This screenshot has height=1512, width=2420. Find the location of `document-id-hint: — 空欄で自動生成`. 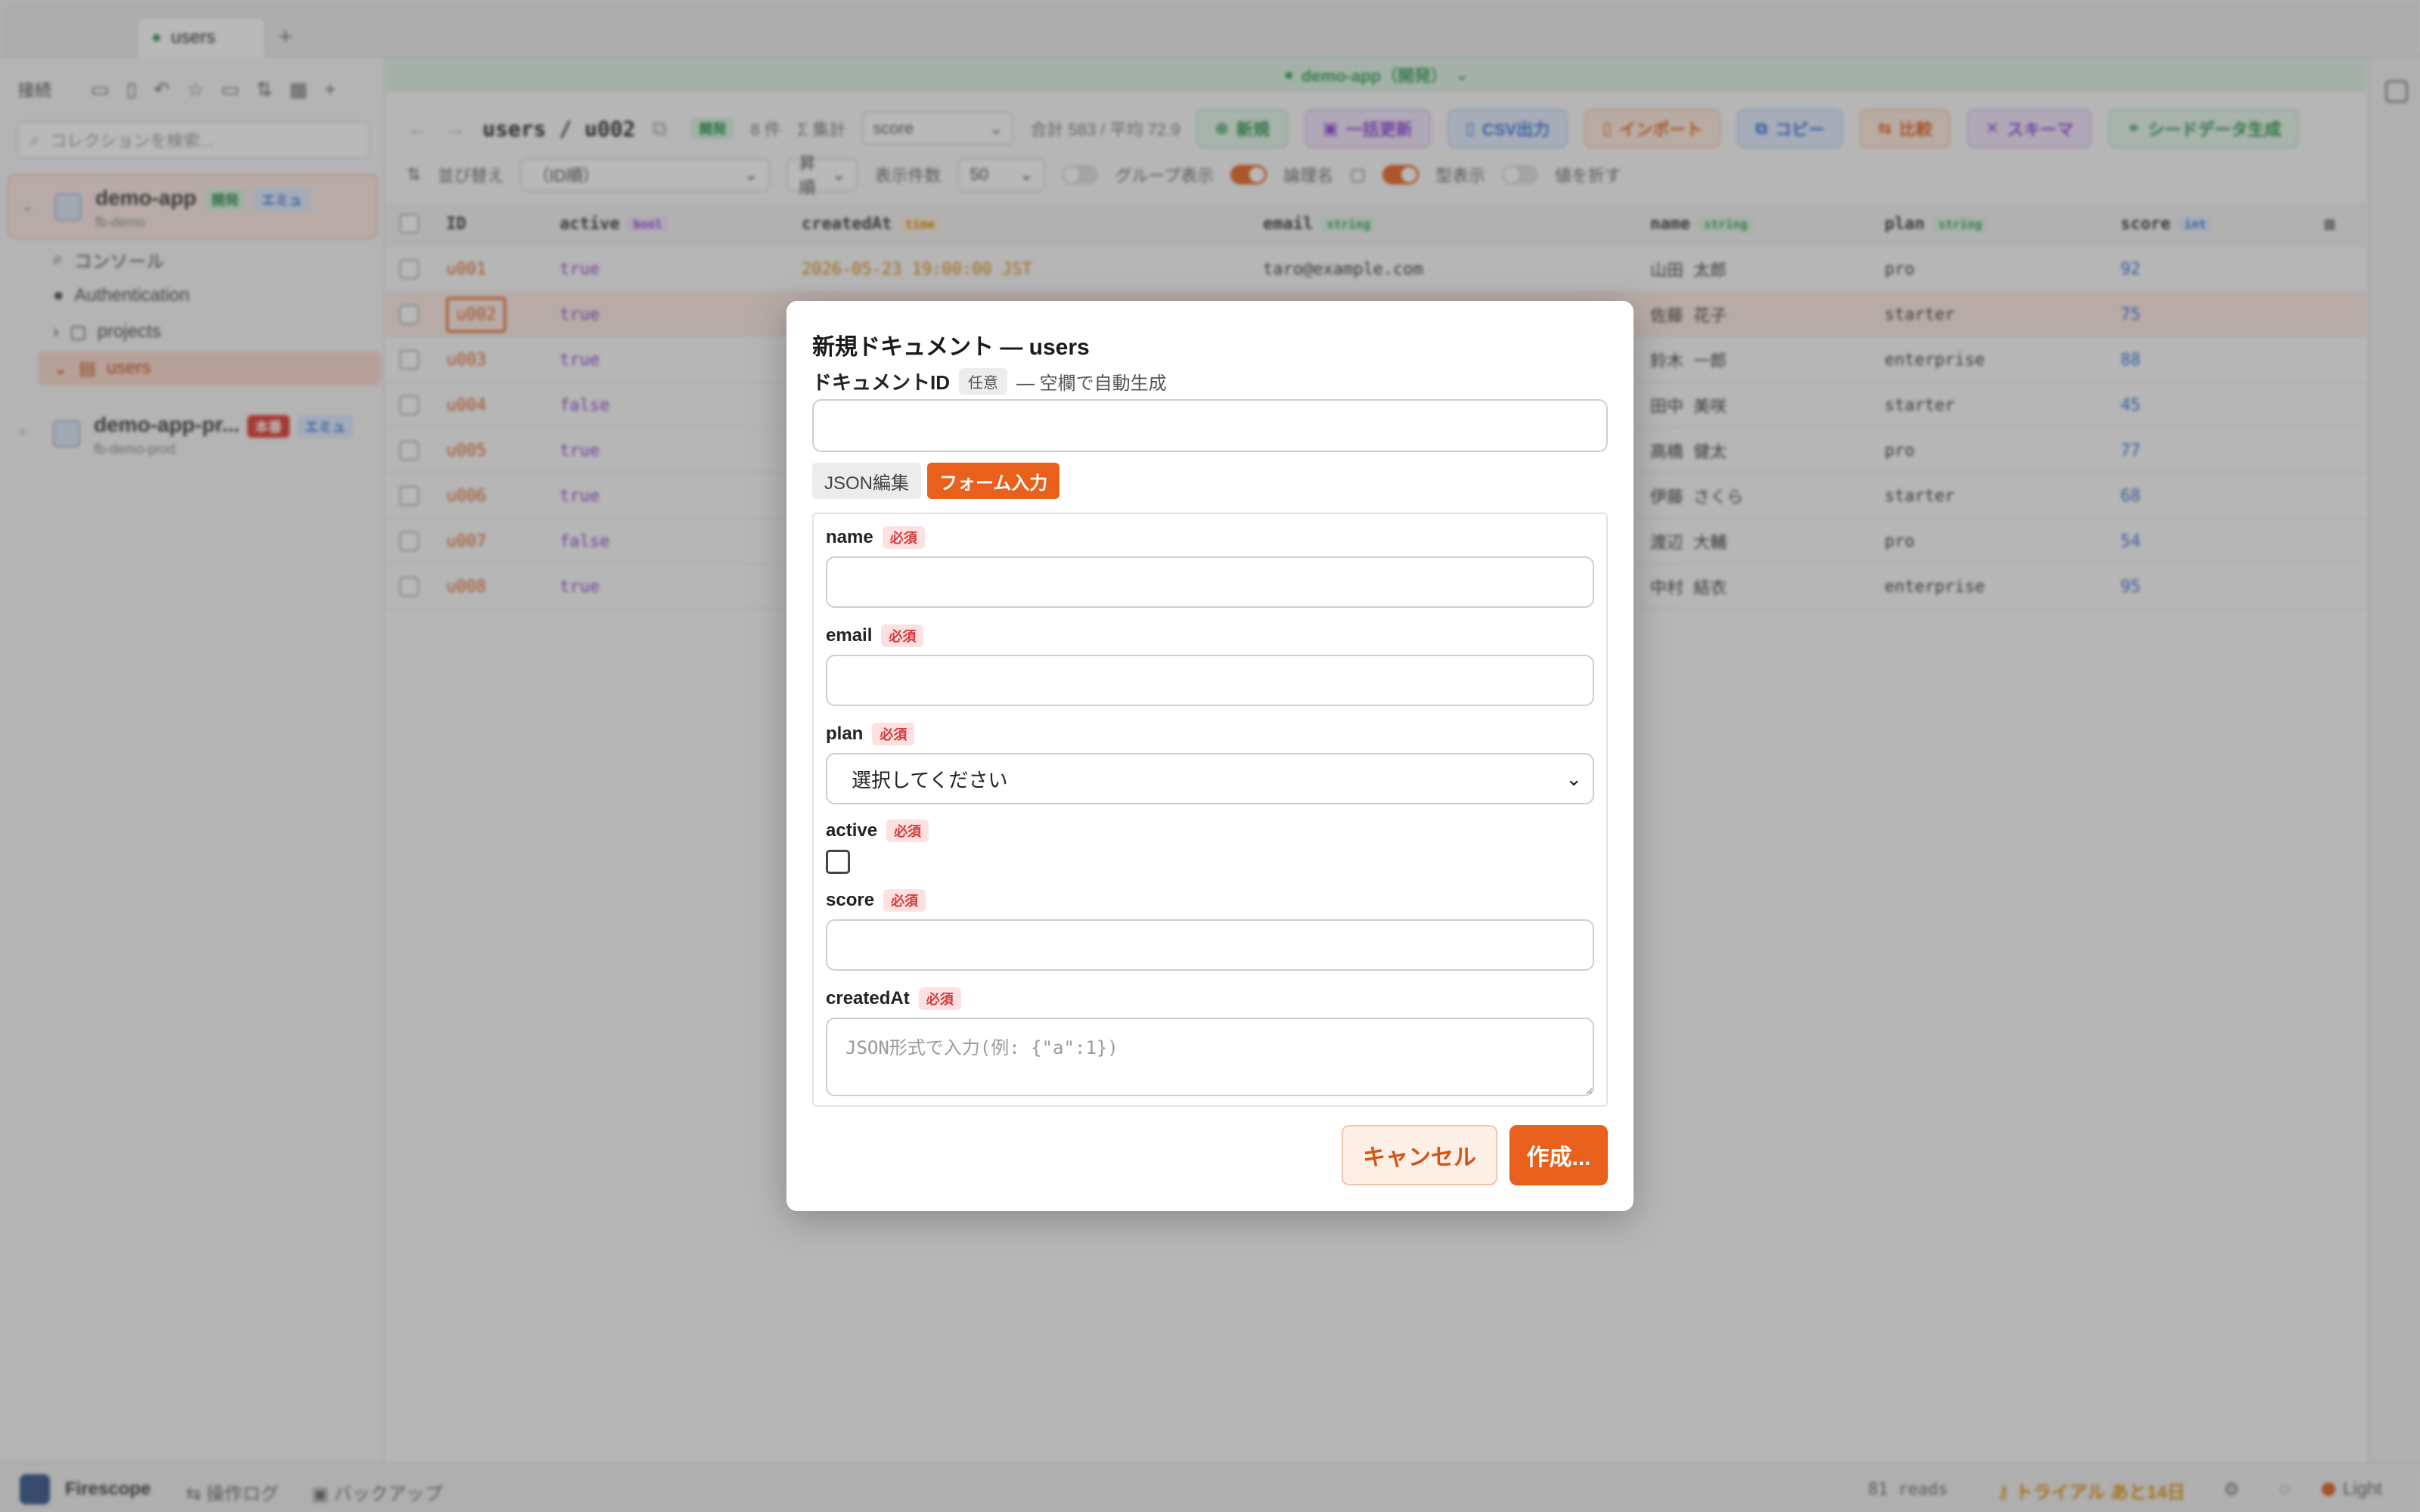

document-id-hint: — 空欄で自動生成 is located at coordinates (1091, 383).